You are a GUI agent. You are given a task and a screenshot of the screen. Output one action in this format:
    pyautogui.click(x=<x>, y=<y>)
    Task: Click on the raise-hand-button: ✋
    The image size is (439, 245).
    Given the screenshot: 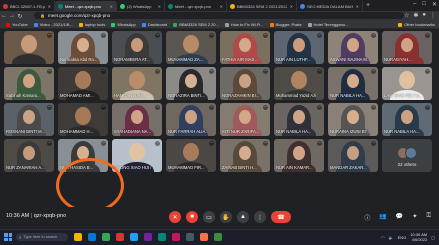 What is the action you would take?
    pyautogui.click(x=226, y=217)
    